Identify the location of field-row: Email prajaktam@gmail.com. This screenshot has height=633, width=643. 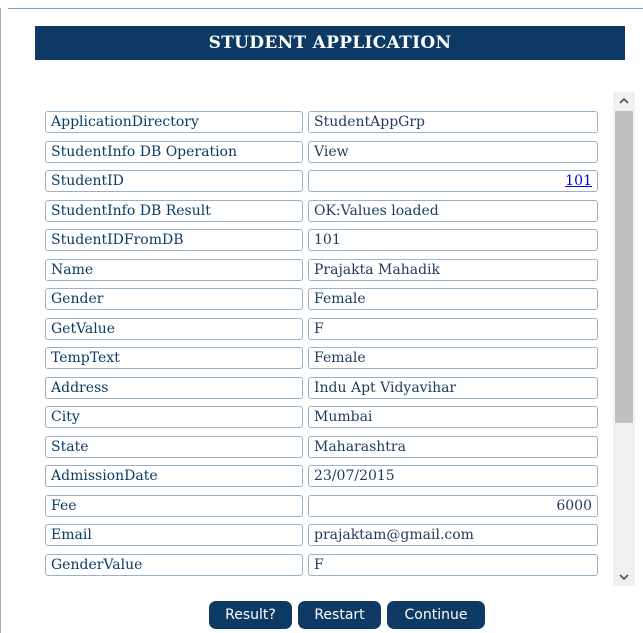
(325, 539).